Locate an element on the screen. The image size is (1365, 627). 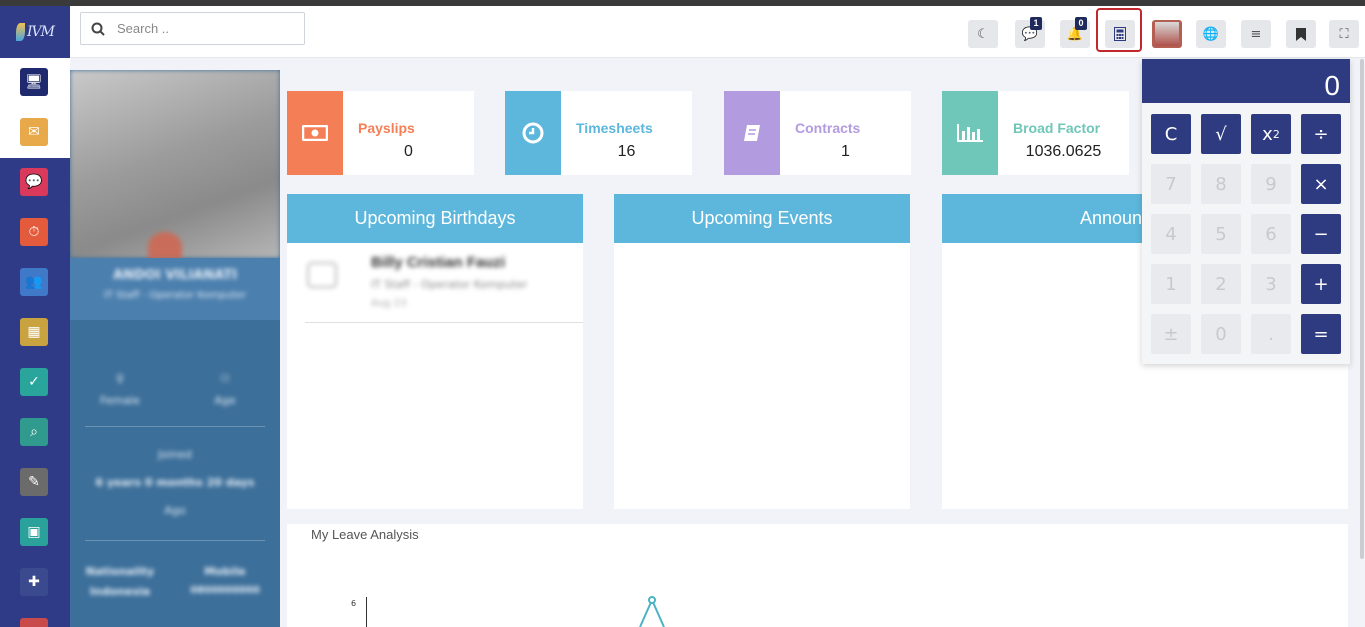
dark-mode-button: ☾ is located at coordinates (983, 34).